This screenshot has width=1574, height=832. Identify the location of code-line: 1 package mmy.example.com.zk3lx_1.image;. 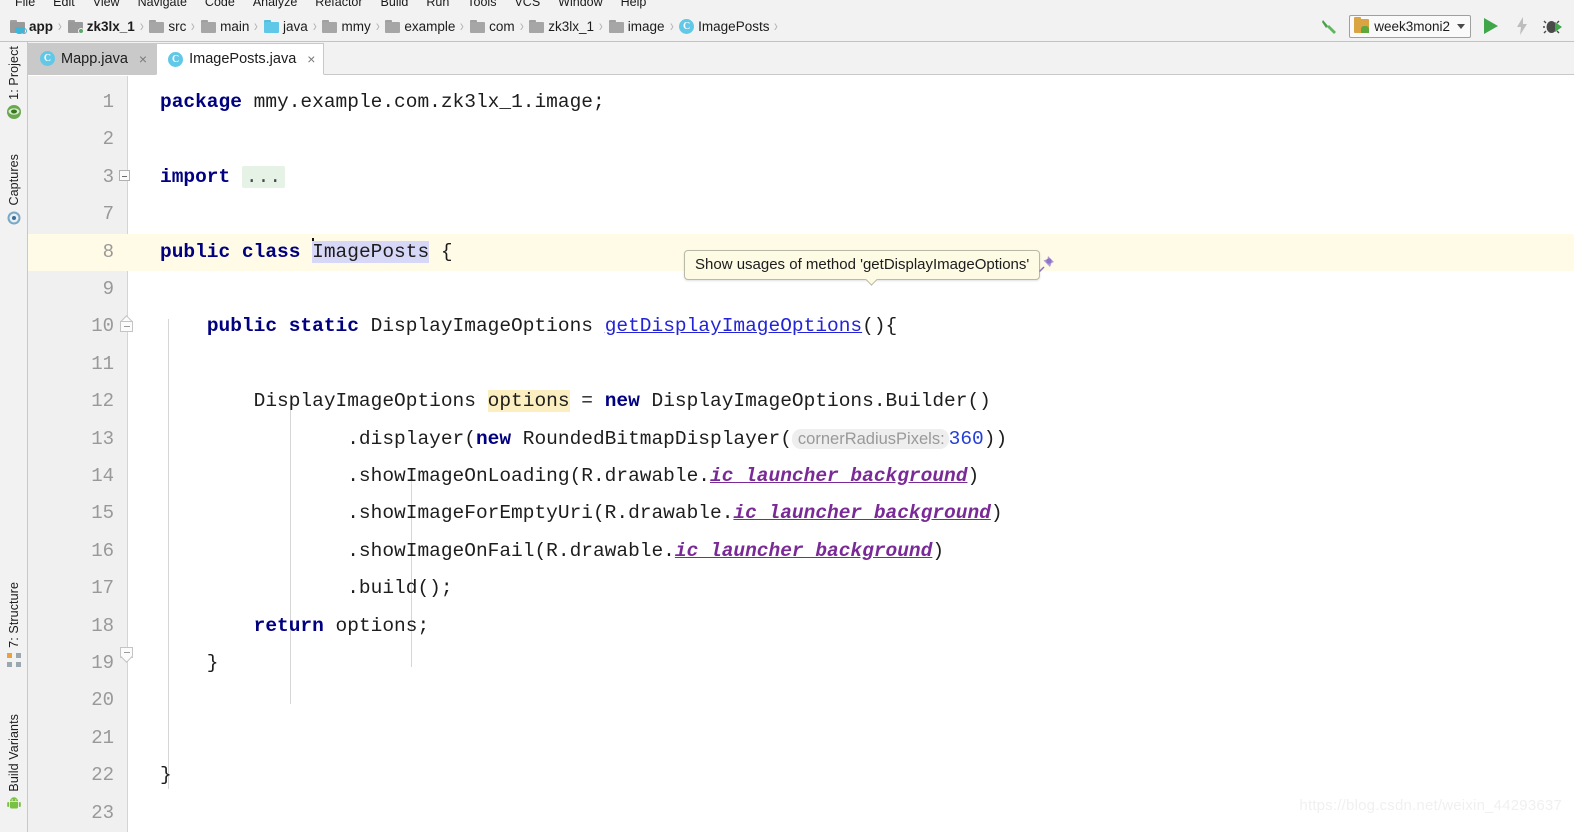
(801, 102).